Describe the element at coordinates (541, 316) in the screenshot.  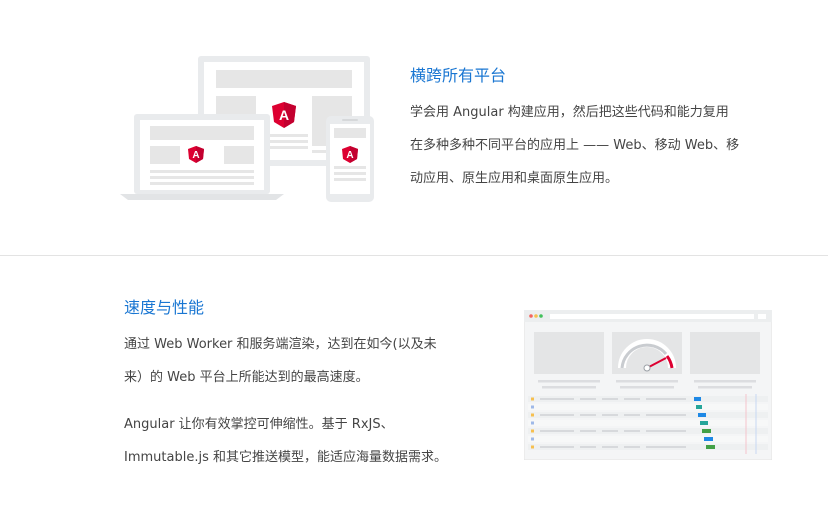
I see `window-dot-green-icon` at that location.